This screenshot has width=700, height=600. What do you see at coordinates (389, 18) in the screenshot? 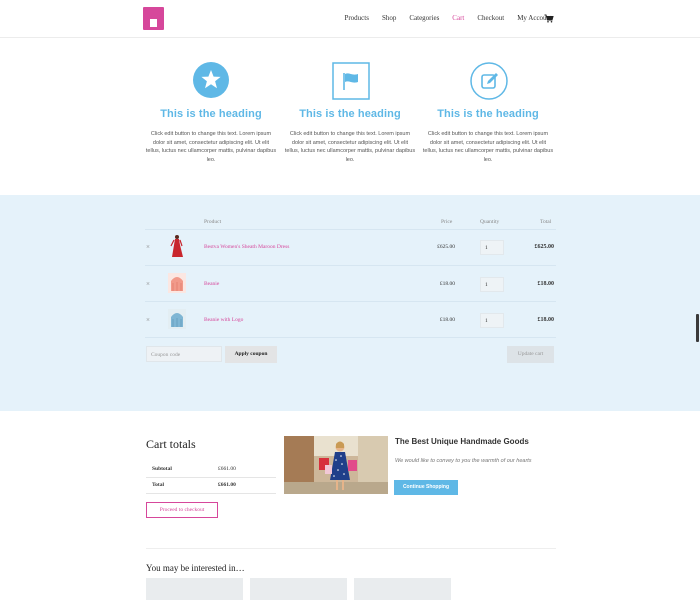
I see `nav-item-shop: Shop` at bounding box center [389, 18].